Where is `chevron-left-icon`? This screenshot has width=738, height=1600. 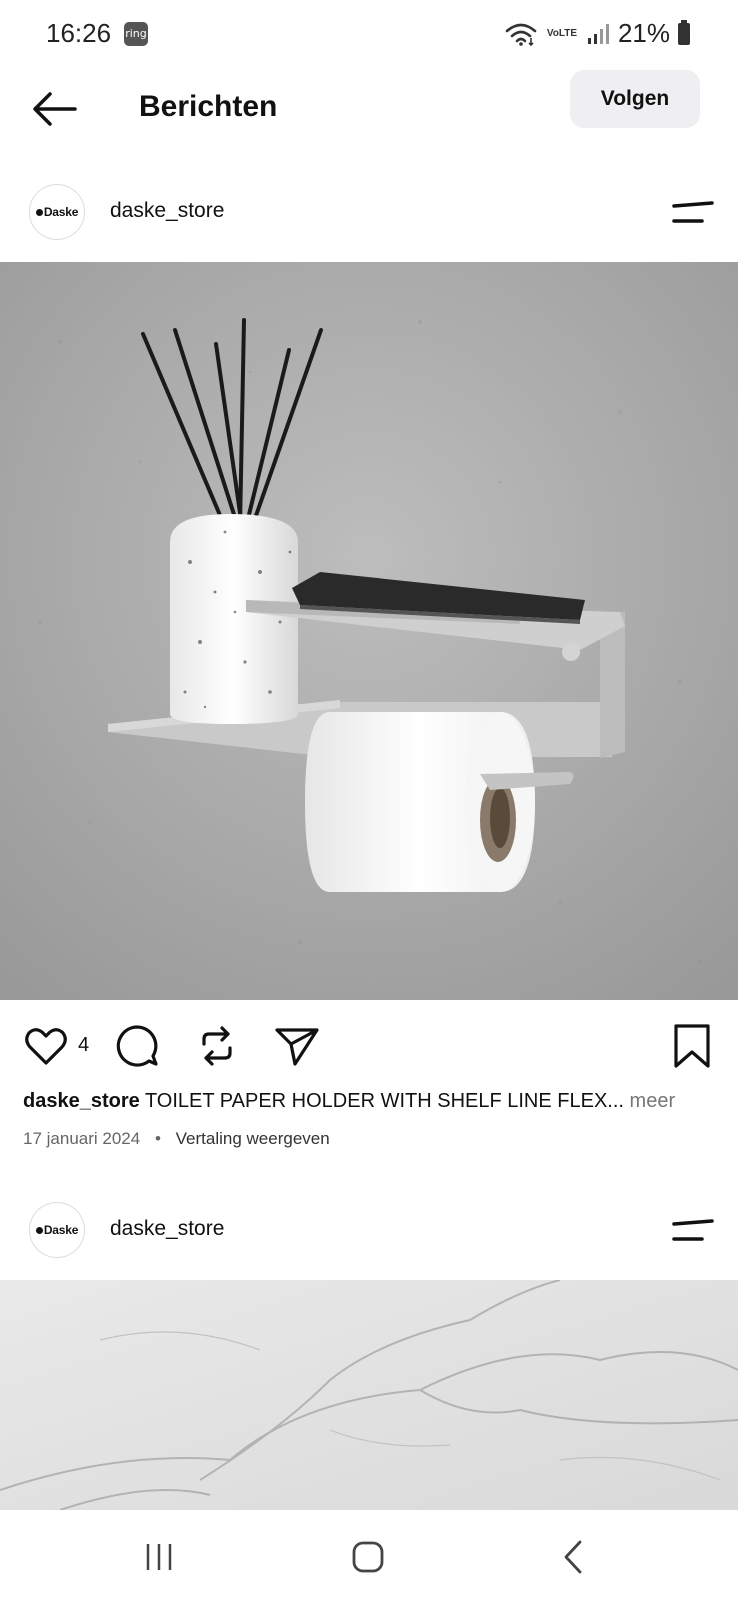 chevron-left-icon is located at coordinates (574, 1557).